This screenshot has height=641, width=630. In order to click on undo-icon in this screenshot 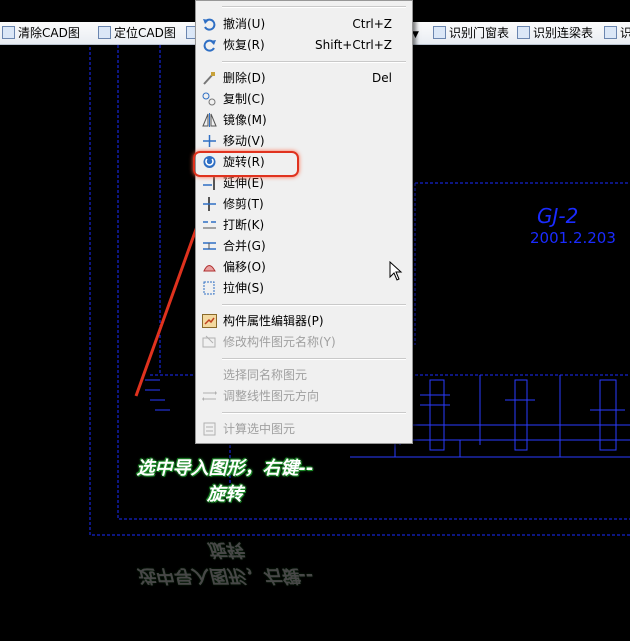, I will do `click(209, 24)`.